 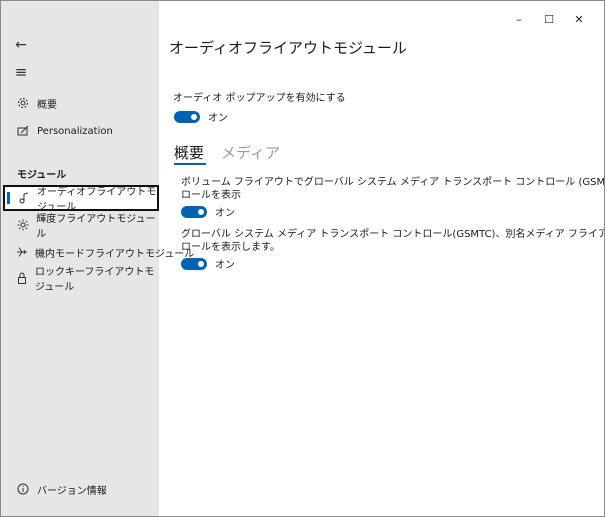 What do you see at coordinates (194, 263) in the screenshot?
I see `volume-in-media-toggle-switch` at bounding box center [194, 263].